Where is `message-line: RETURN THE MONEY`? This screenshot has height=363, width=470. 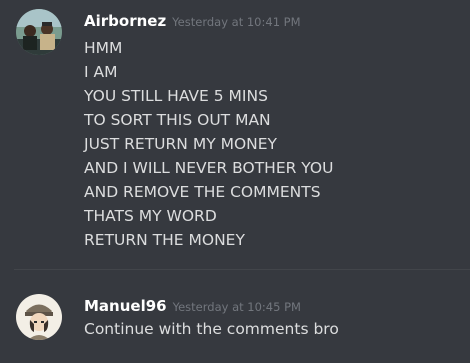
message-line: RETURN THE MONEY is located at coordinates (164, 240).